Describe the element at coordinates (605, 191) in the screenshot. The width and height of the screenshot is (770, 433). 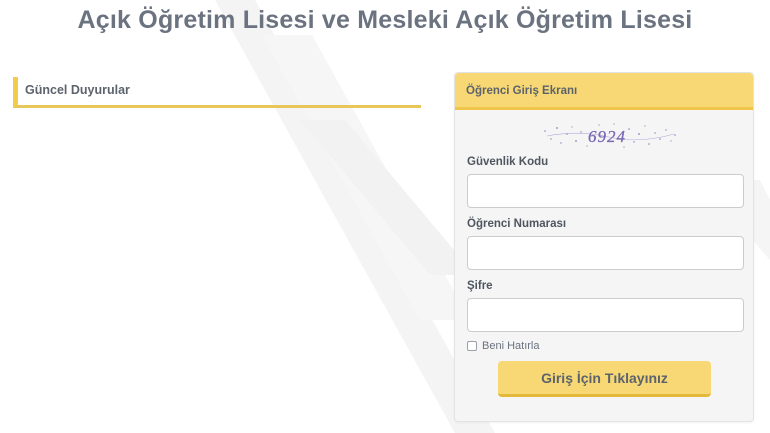
I see `security-code-input` at that location.